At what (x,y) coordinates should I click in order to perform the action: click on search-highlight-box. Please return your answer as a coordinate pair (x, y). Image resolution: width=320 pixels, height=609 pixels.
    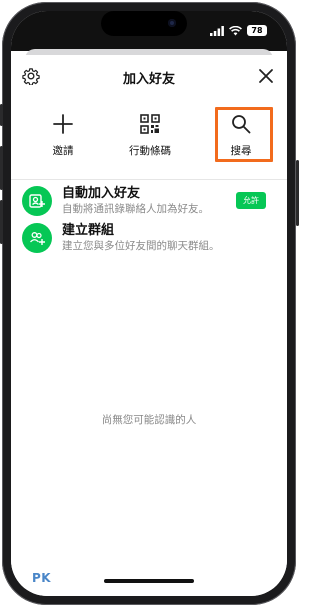
    Looking at the image, I should click on (244, 134).